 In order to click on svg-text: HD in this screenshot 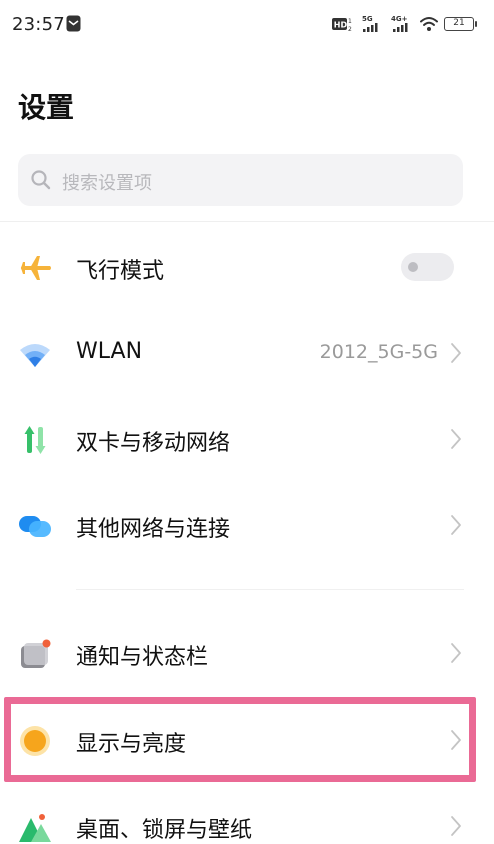, I will do `click(341, 25)`.